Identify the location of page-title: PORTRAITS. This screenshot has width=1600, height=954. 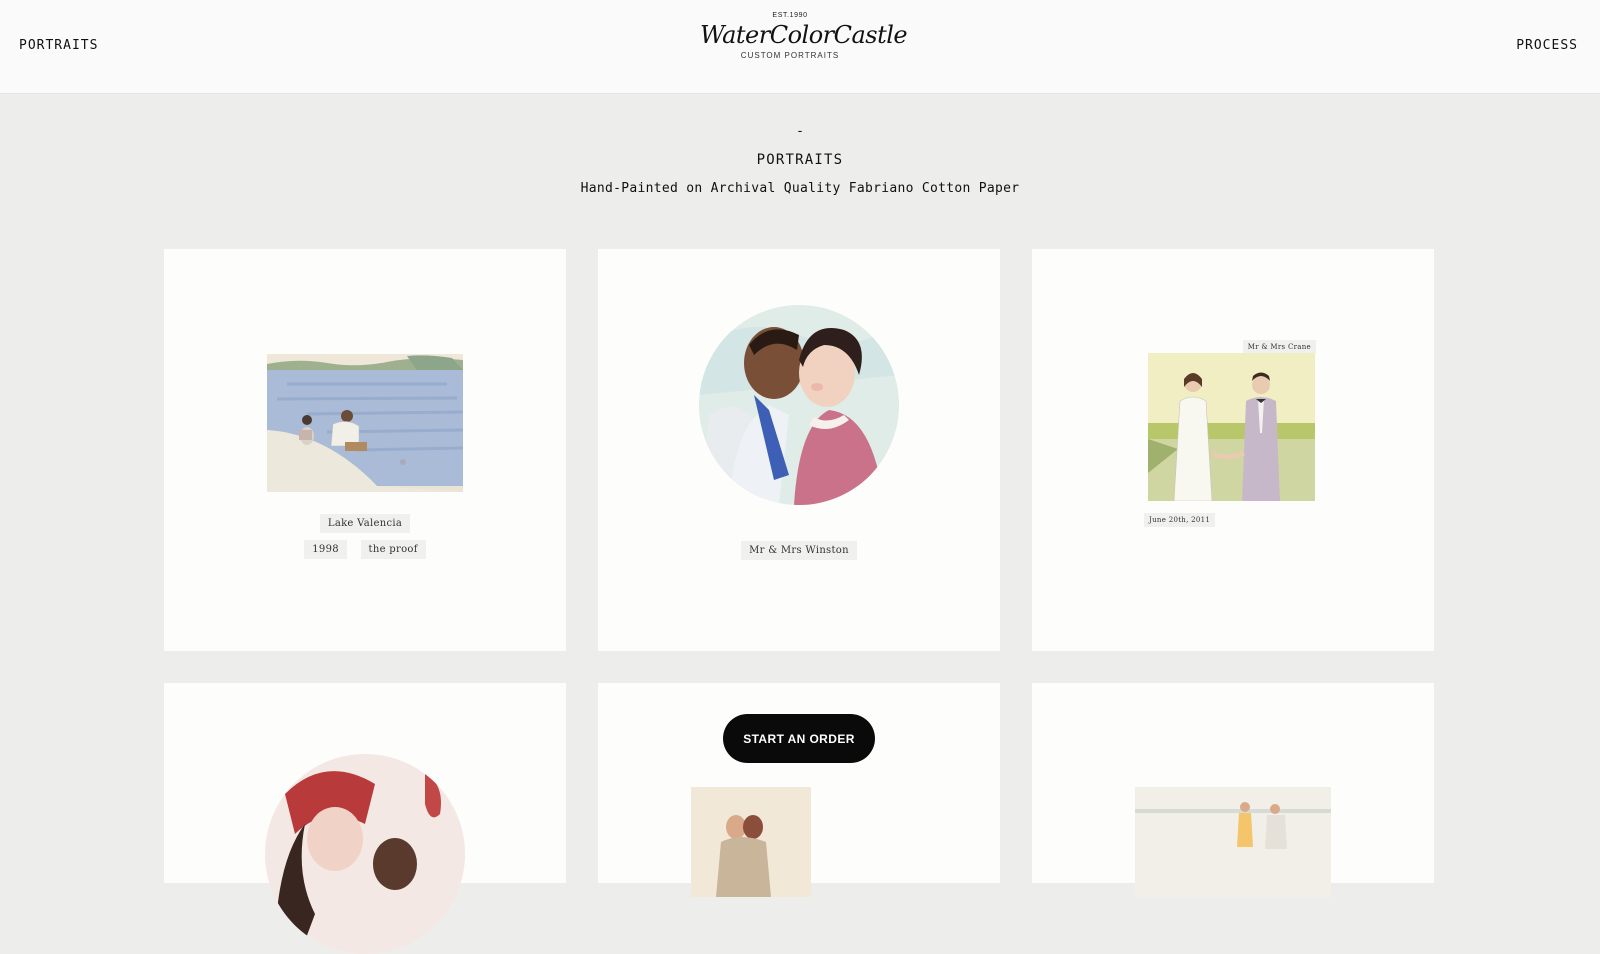
(800, 160).